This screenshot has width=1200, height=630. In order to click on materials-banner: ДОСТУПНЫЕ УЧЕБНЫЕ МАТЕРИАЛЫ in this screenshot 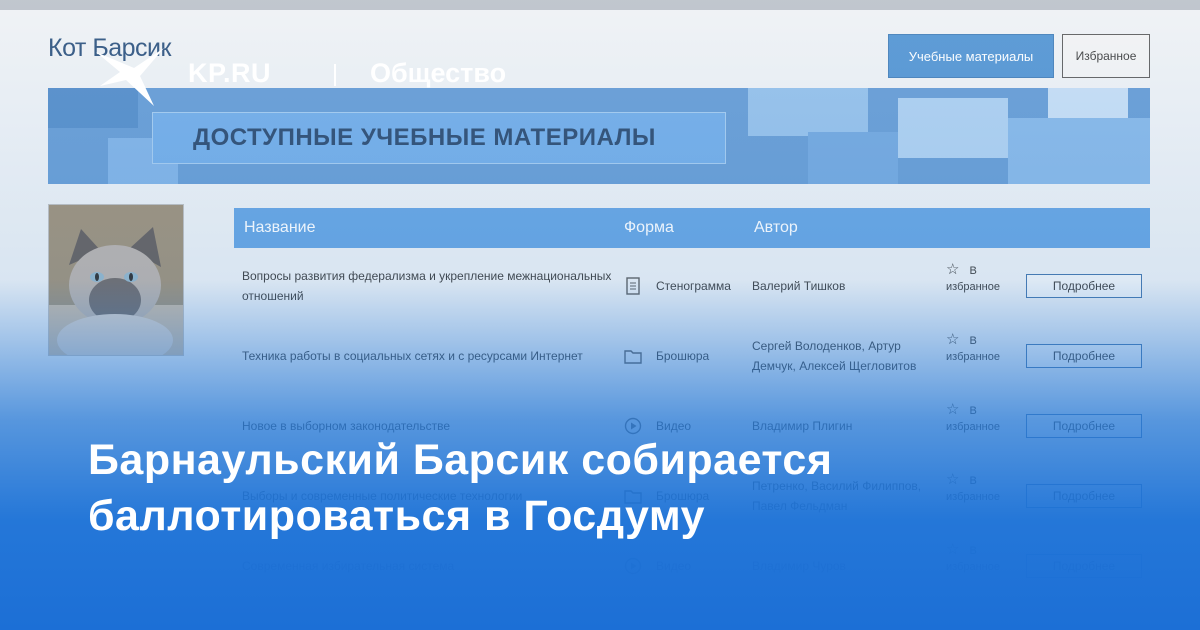, I will do `click(599, 136)`.